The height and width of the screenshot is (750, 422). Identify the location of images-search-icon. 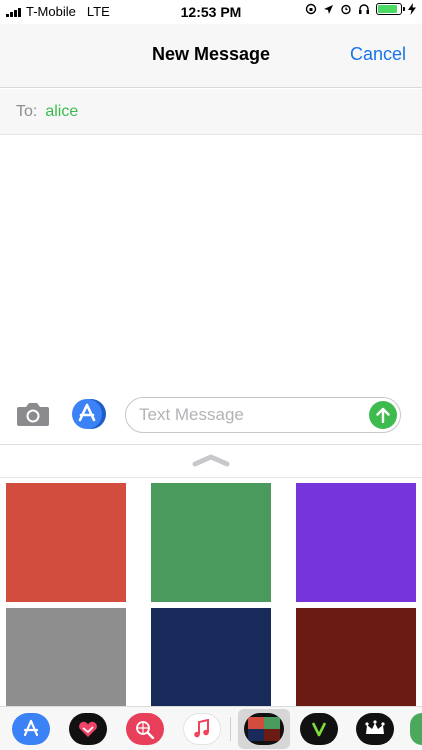
(145, 729).